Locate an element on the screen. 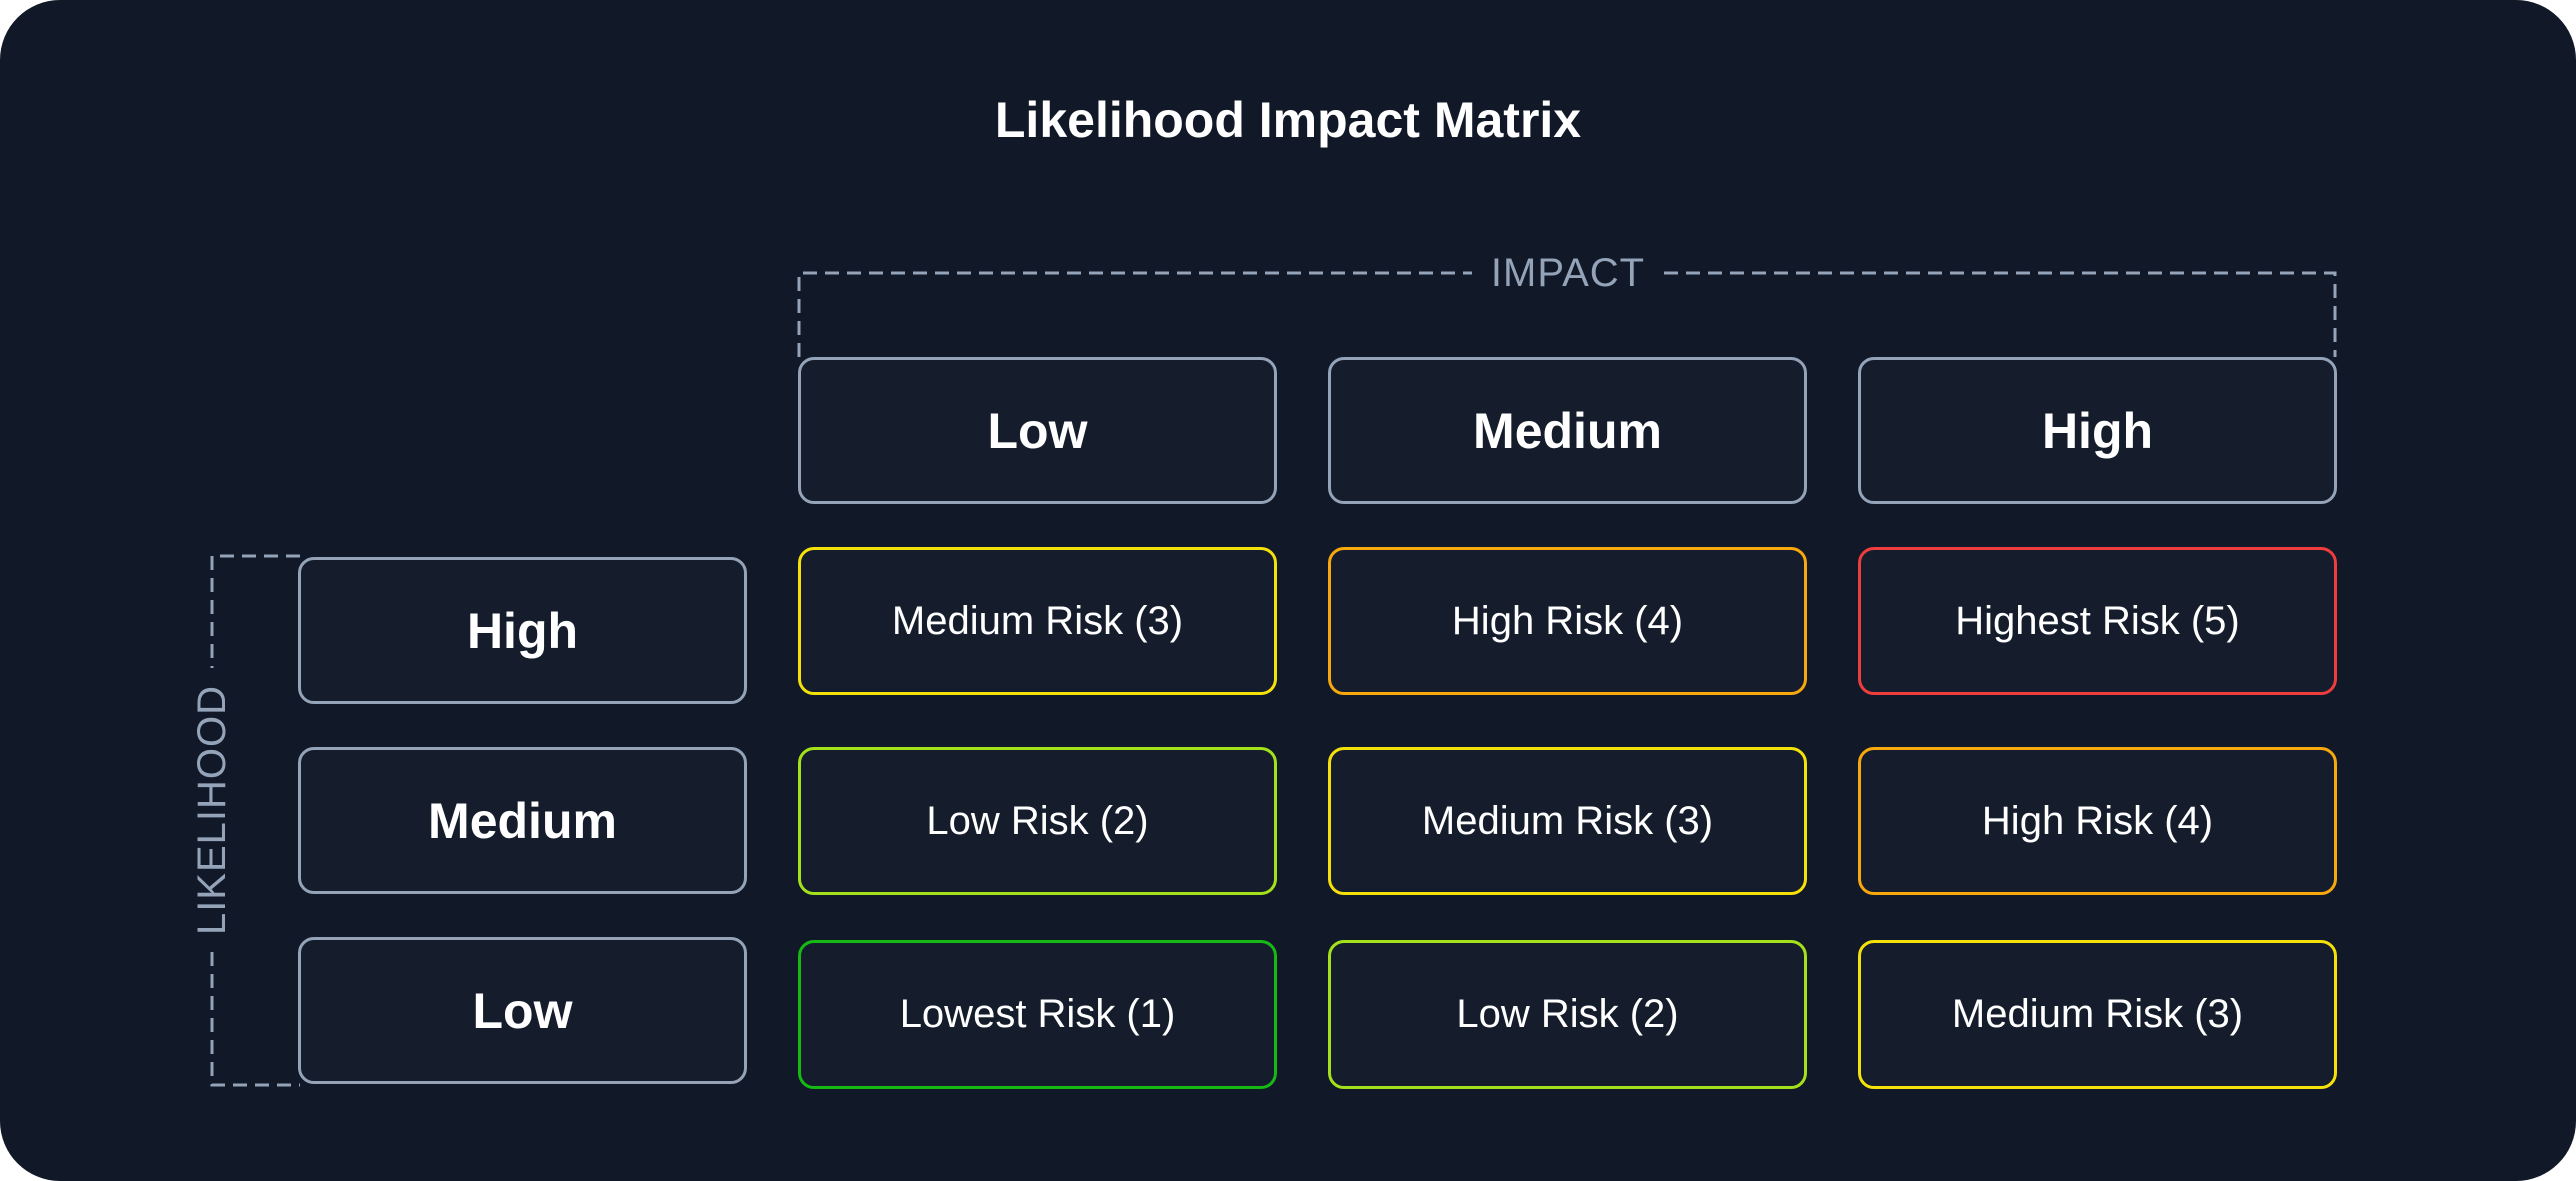 The image size is (2576, 1181). risk-cell-medium-medium: Medium Risk (3) is located at coordinates (1567, 821).